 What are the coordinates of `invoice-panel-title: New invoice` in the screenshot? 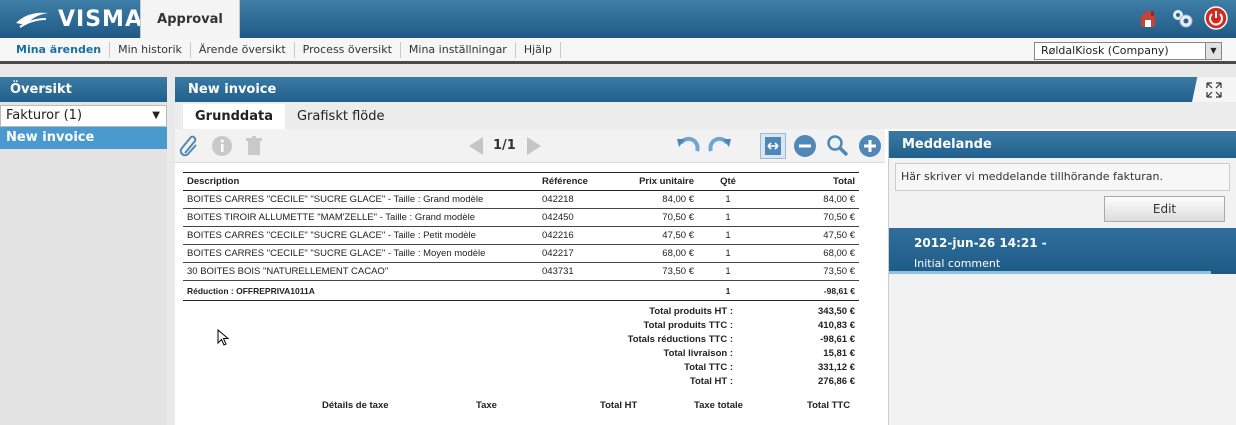 It's located at (232, 89).